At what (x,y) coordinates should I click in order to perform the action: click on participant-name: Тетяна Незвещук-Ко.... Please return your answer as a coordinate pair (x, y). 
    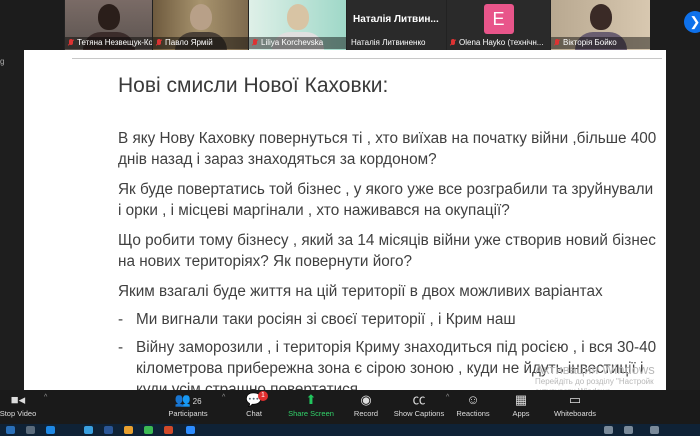
    Looking at the image, I should click on (108, 43).